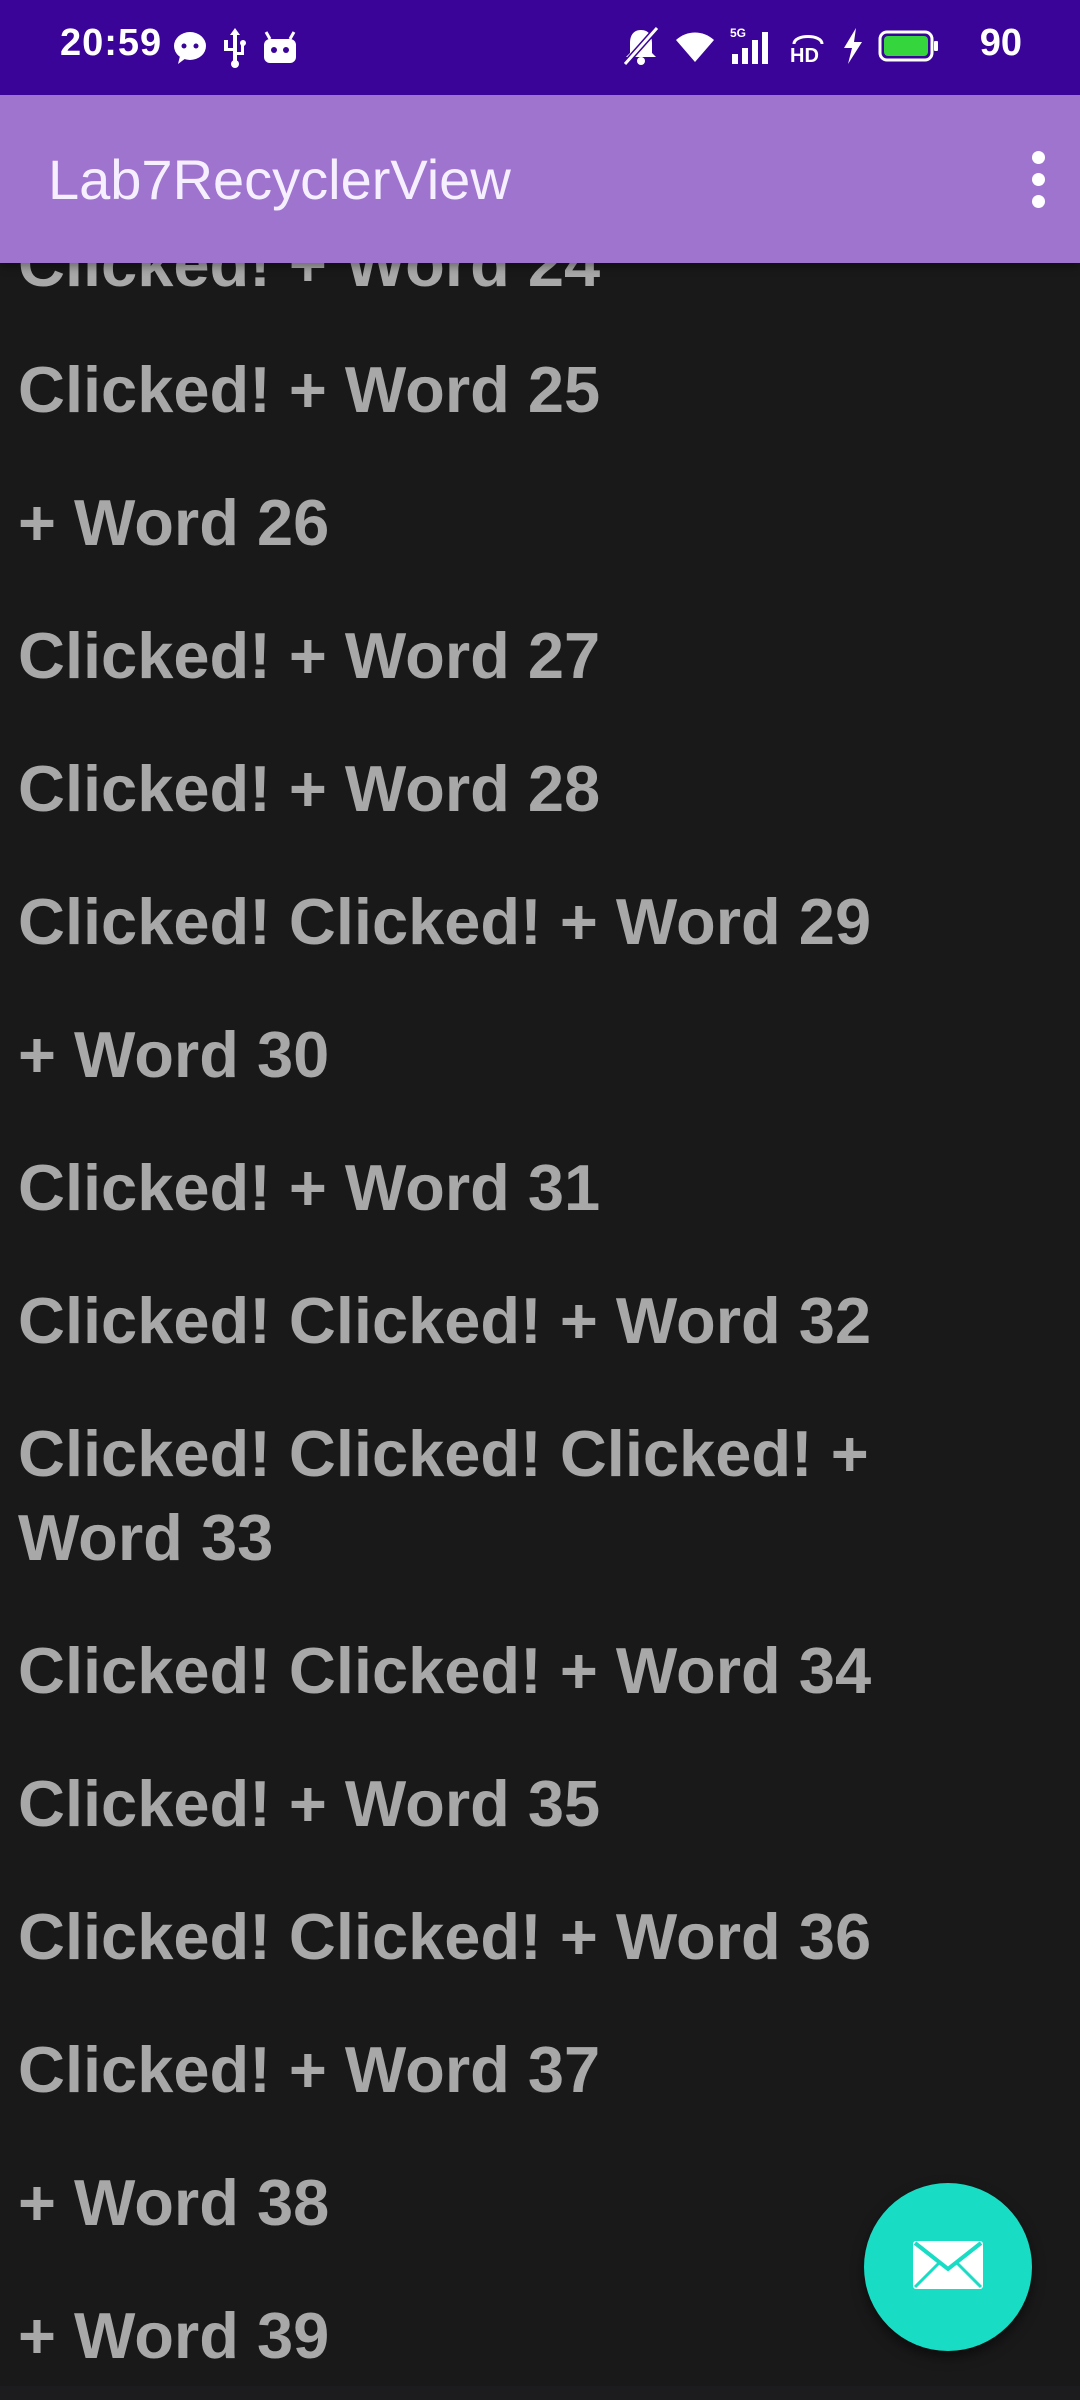 The height and width of the screenshot is (2400, 1080). What do you see at coordinates (468, 2336) in the screenshot?
I see `list-item: + Word 39` at bounding box center [468, 2336].